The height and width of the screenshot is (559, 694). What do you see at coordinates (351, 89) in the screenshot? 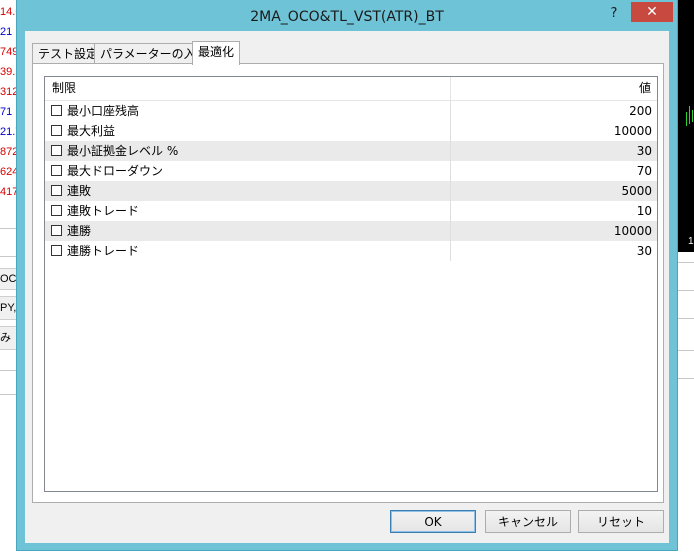
I see `table-header: 制限 値` at bounding box center [351, 89].